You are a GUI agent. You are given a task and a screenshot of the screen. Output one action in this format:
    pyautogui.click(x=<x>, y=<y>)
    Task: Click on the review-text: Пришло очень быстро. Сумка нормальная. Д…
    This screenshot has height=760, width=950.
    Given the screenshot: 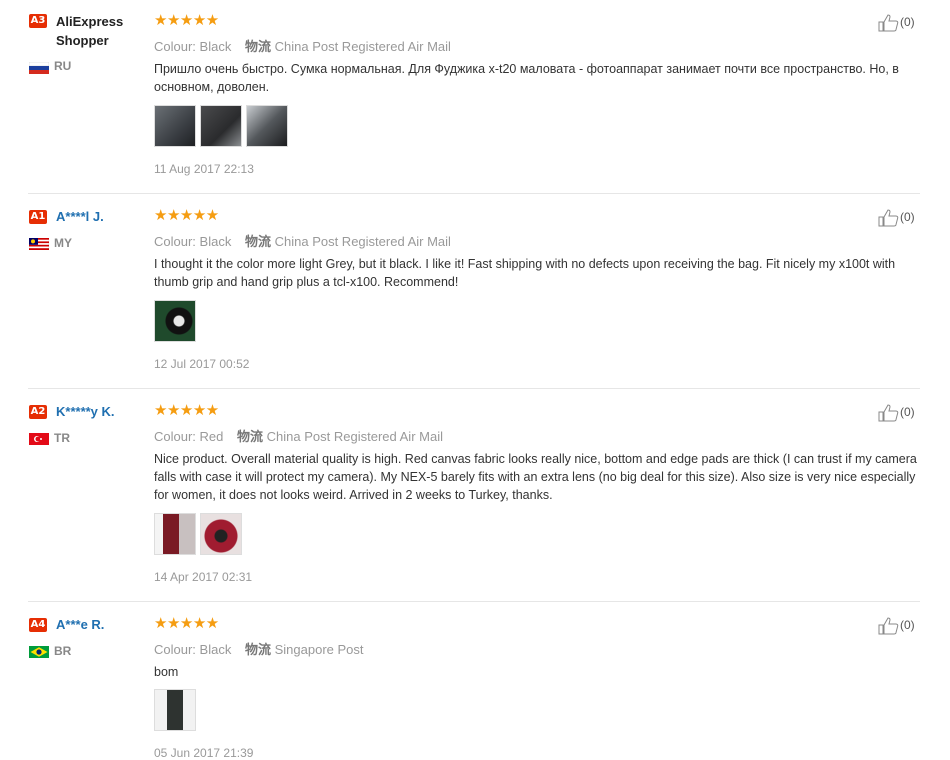 What is the action you would take?
    pyautogui.click(x=526, y=78)
    